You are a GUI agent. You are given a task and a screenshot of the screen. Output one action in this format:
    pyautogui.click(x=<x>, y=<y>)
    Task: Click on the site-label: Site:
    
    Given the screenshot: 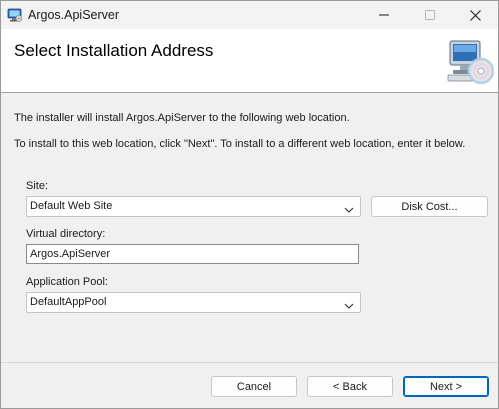 What is the action you would take?
    pyautogui.click(x=37, y=186)
    